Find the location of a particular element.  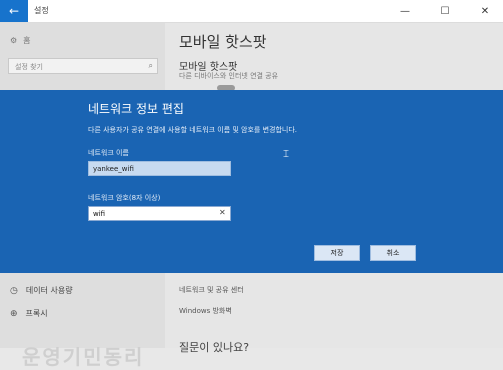

search-input: 설정 찾기 ⌕ is located at coordinates (83, 66).